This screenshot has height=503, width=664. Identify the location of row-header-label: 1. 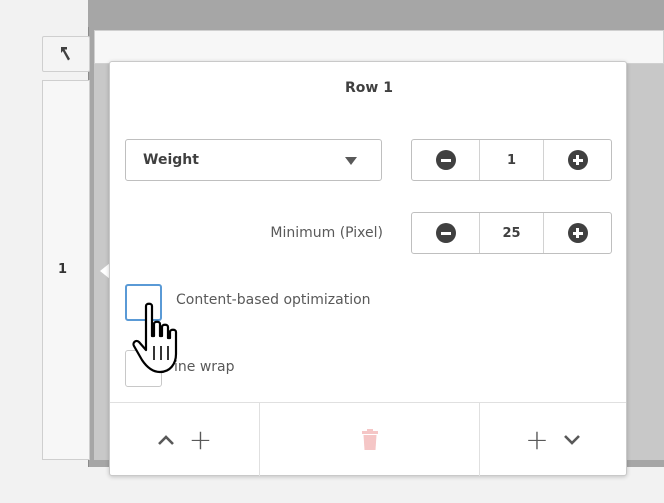
(63, 269).